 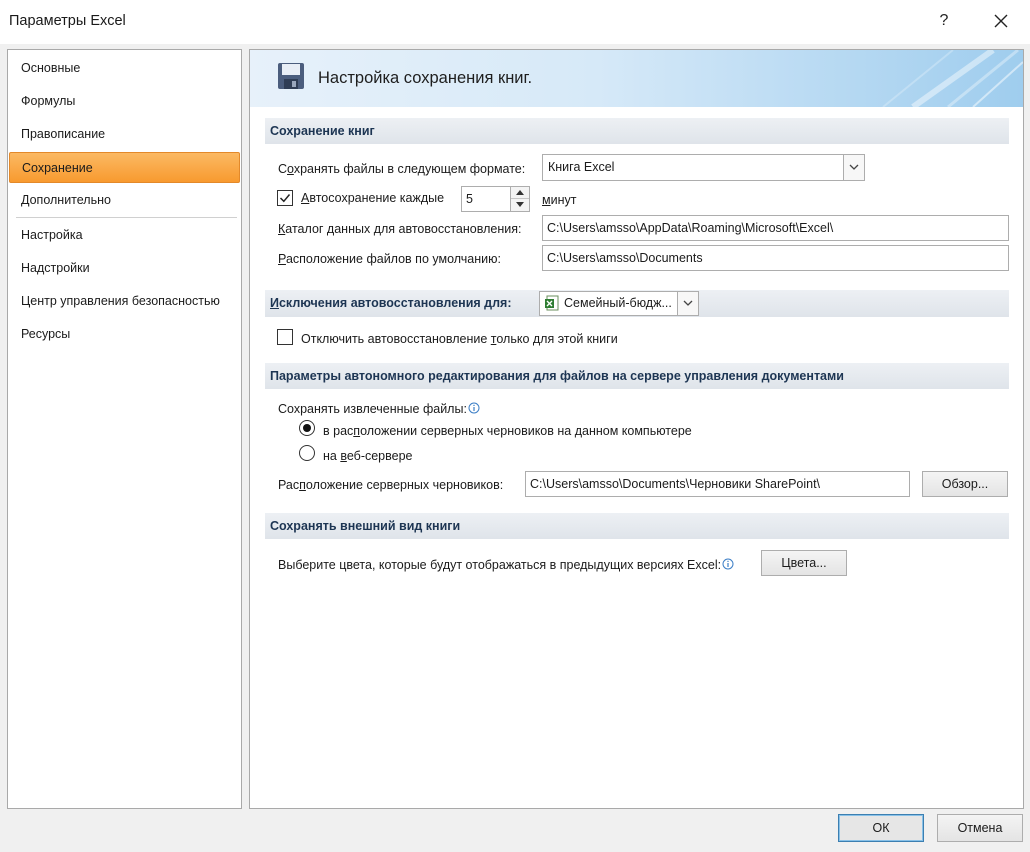 I want to click on window-title: Параметры Excel, so click(x=67, y=21).